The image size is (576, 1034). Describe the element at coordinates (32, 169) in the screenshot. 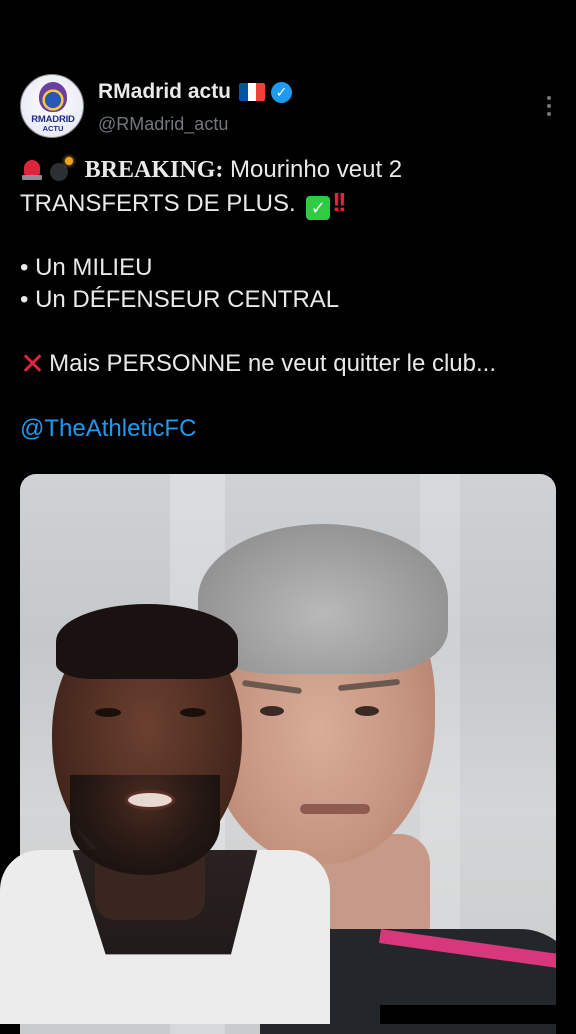

I see `police-light-icon` at that location.